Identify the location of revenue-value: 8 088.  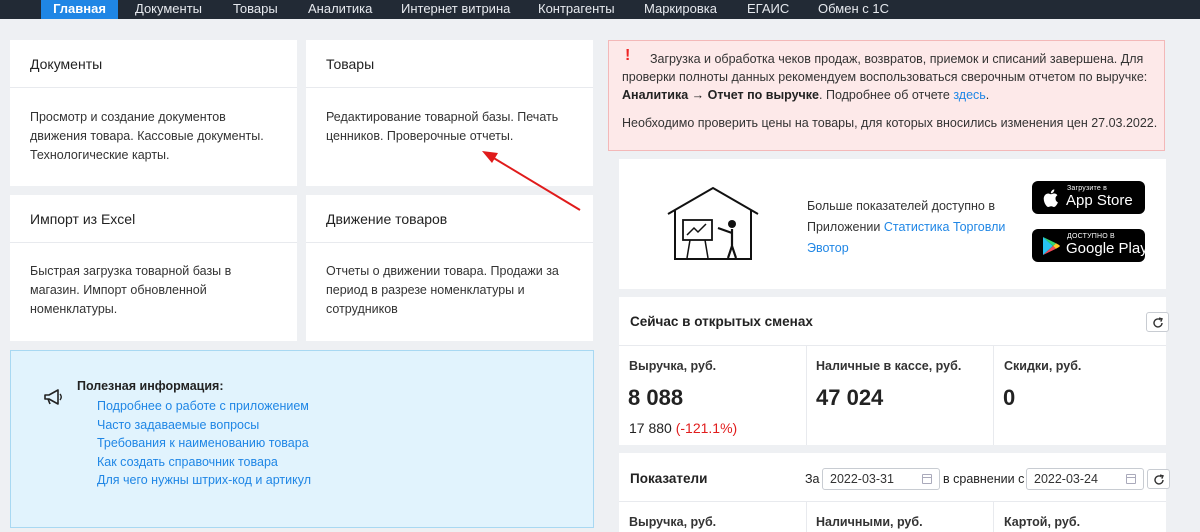
(656, 397).